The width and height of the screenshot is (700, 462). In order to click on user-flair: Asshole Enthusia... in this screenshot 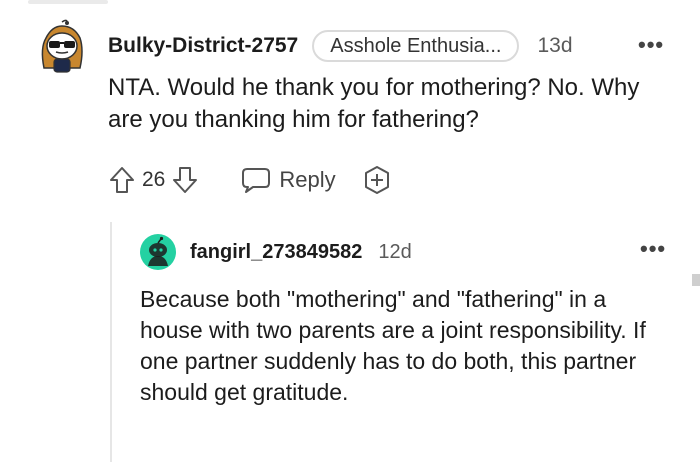, I will do `click(416, 46)`.